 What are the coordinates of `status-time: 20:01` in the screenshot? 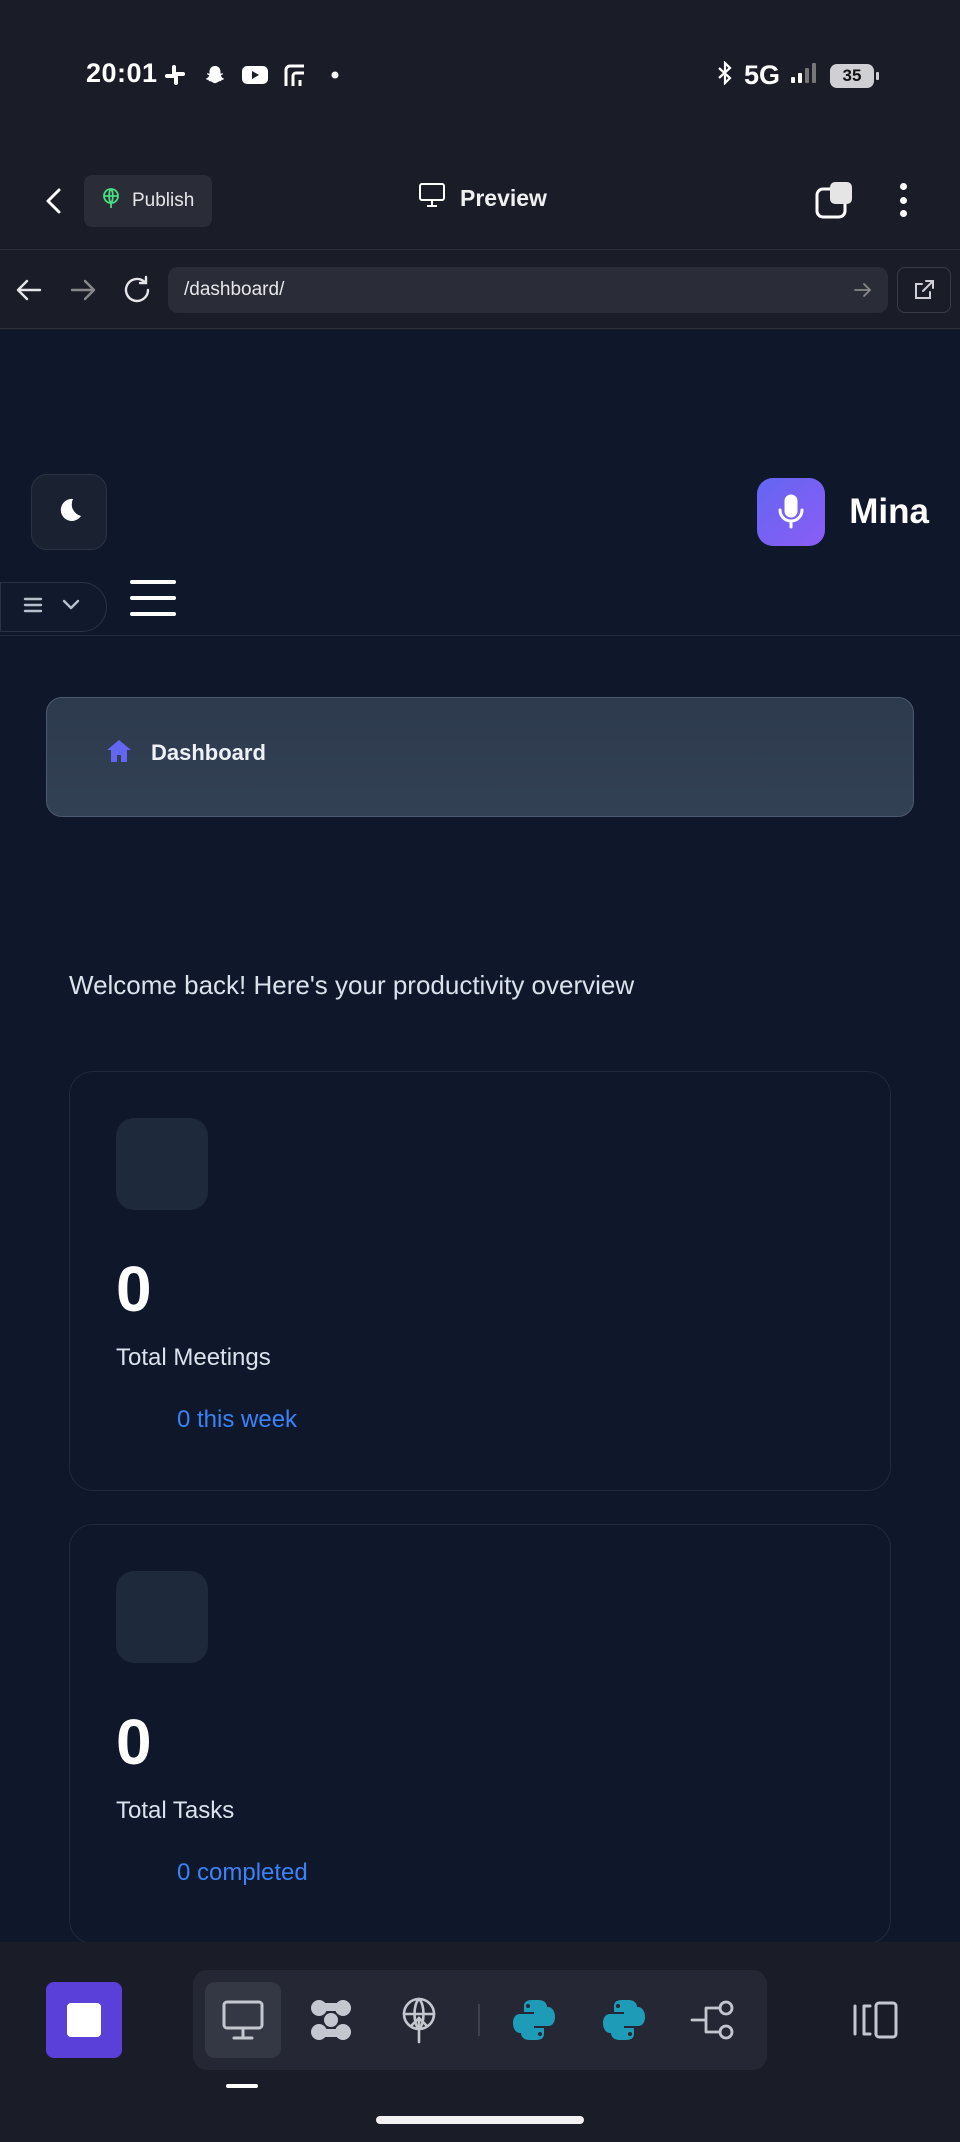 It's located at (122, 73).